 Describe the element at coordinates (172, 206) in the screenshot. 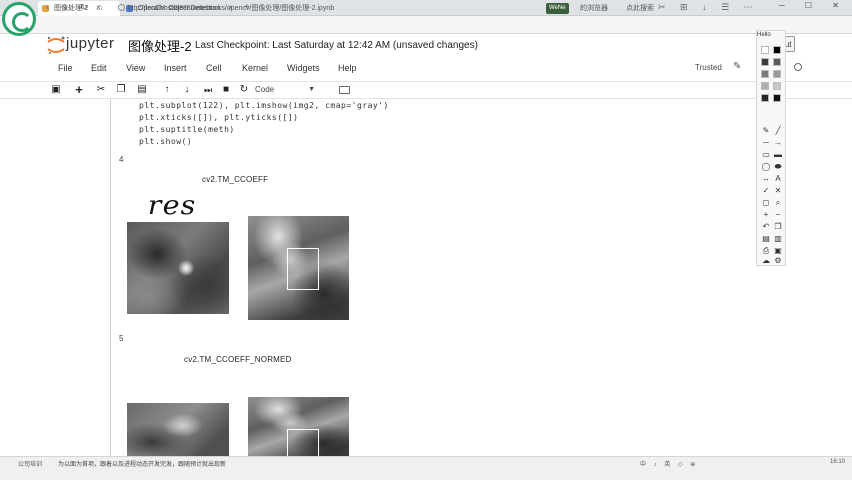

I see `handwritten-annotation: res` at that location.